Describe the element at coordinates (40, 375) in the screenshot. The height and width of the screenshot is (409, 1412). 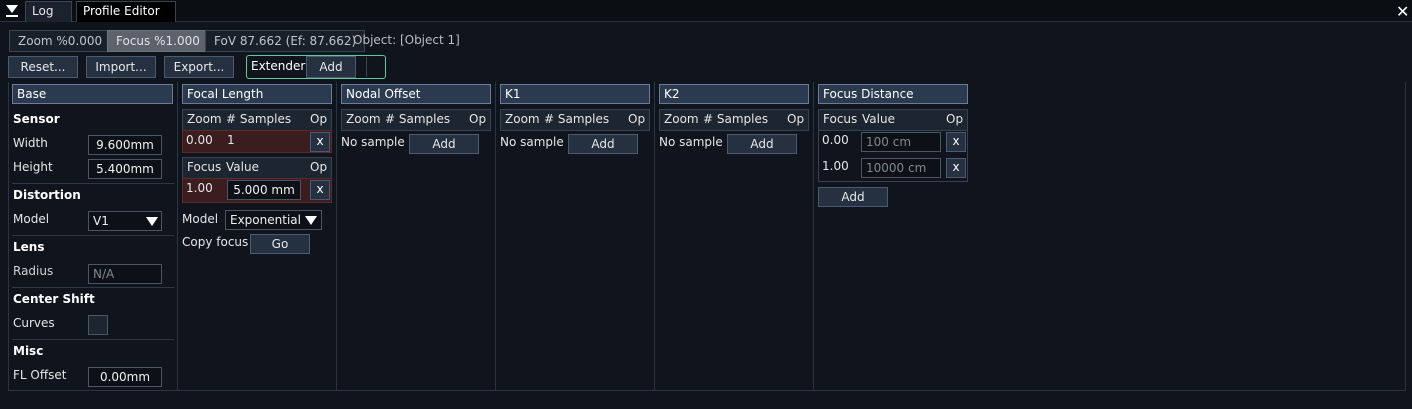
I see `fl-offset-label: FL Offset` at that location.